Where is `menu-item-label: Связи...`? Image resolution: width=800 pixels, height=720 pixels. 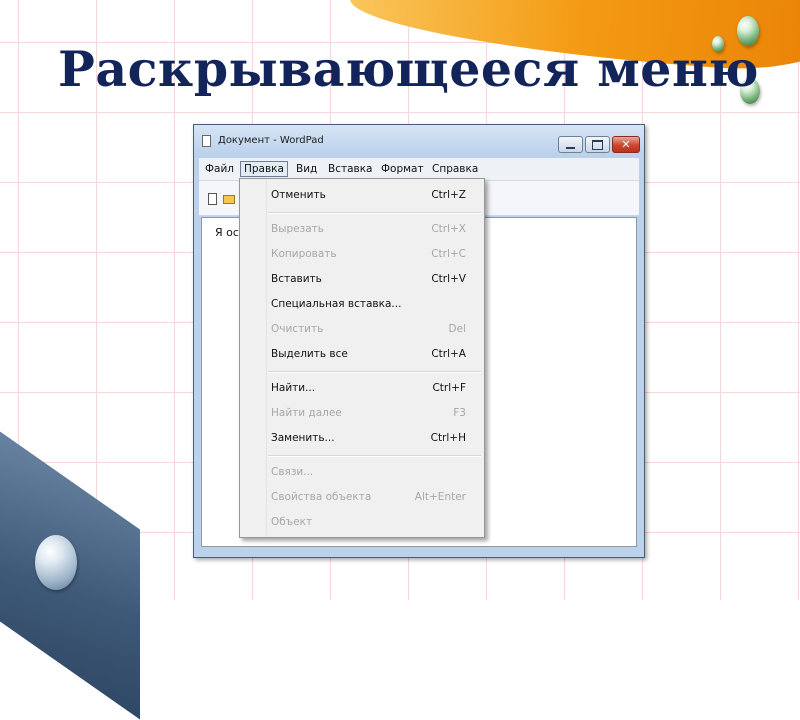
menu-item-label: Связи... is located at coordinates (292, 472).